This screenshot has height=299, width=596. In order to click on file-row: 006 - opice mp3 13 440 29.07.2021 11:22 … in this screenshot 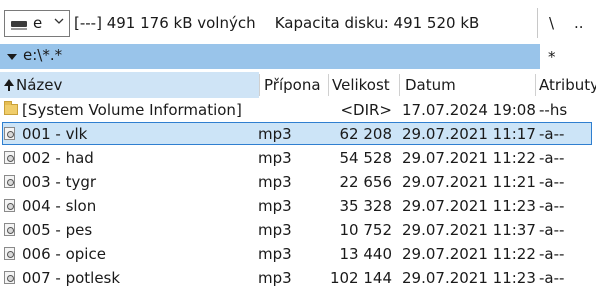, I will do `click(298, 254)`.